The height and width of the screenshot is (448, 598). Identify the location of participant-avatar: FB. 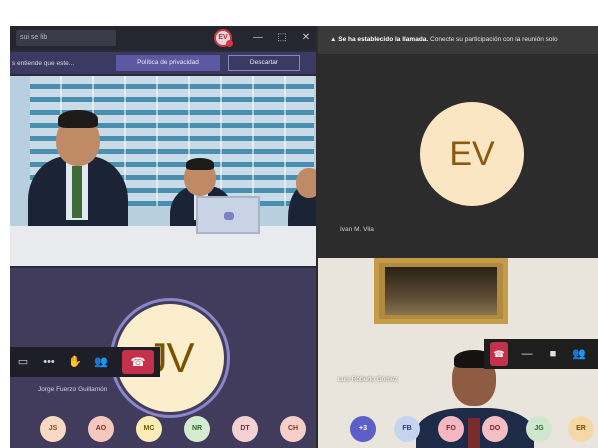
(407, 429).